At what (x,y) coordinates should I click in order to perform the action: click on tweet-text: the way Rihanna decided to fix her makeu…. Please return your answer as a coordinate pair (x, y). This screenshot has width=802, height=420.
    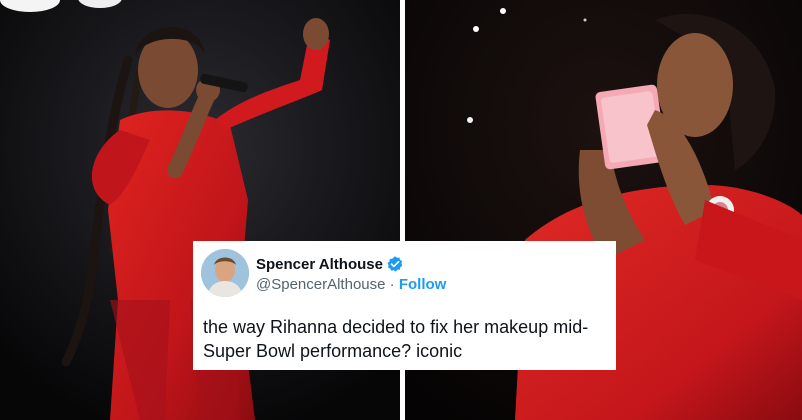
    Looking at the image, I should click on (396, 339).